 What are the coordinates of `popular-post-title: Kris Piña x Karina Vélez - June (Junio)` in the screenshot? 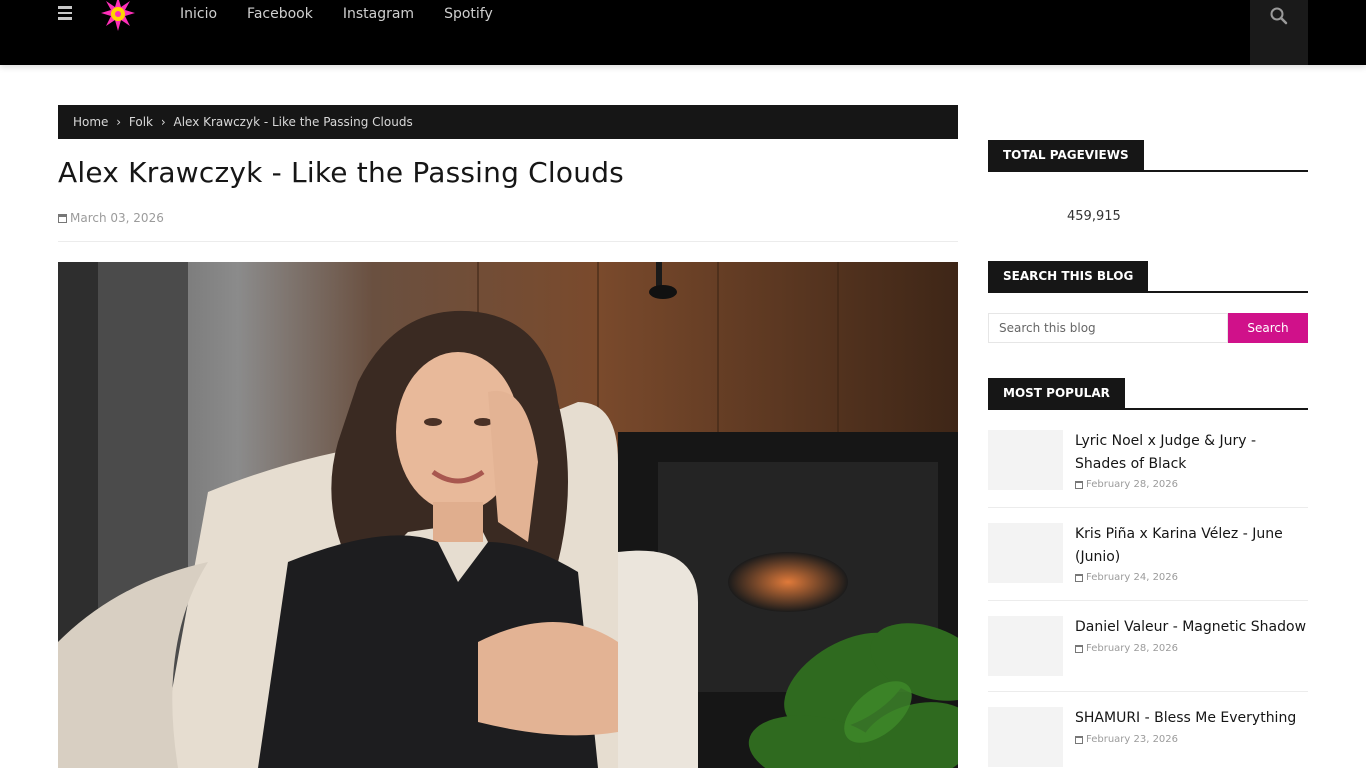 It's located at (1191, 546).